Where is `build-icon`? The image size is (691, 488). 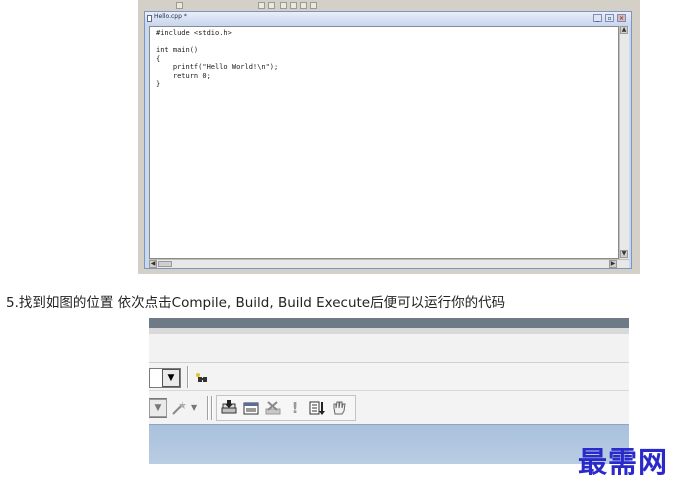
build-icon is located at coordinates (251, 408).